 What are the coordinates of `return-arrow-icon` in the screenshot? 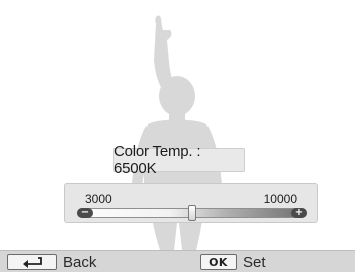 It's located at (32, 262).